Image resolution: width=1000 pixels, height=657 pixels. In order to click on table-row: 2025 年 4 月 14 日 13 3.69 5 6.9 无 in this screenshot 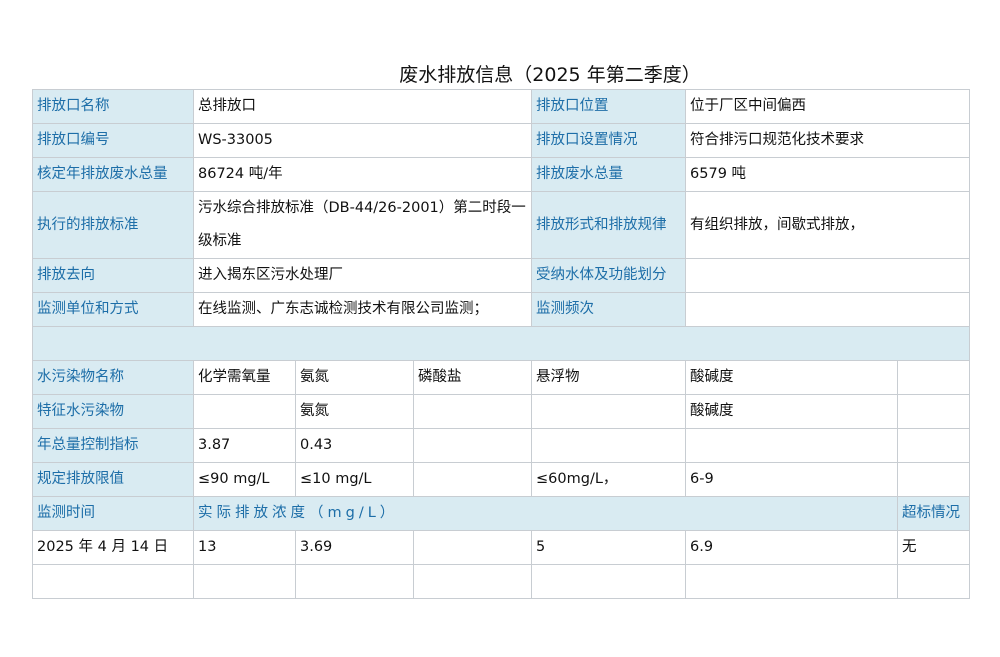, I will do `click(501, 547)`.